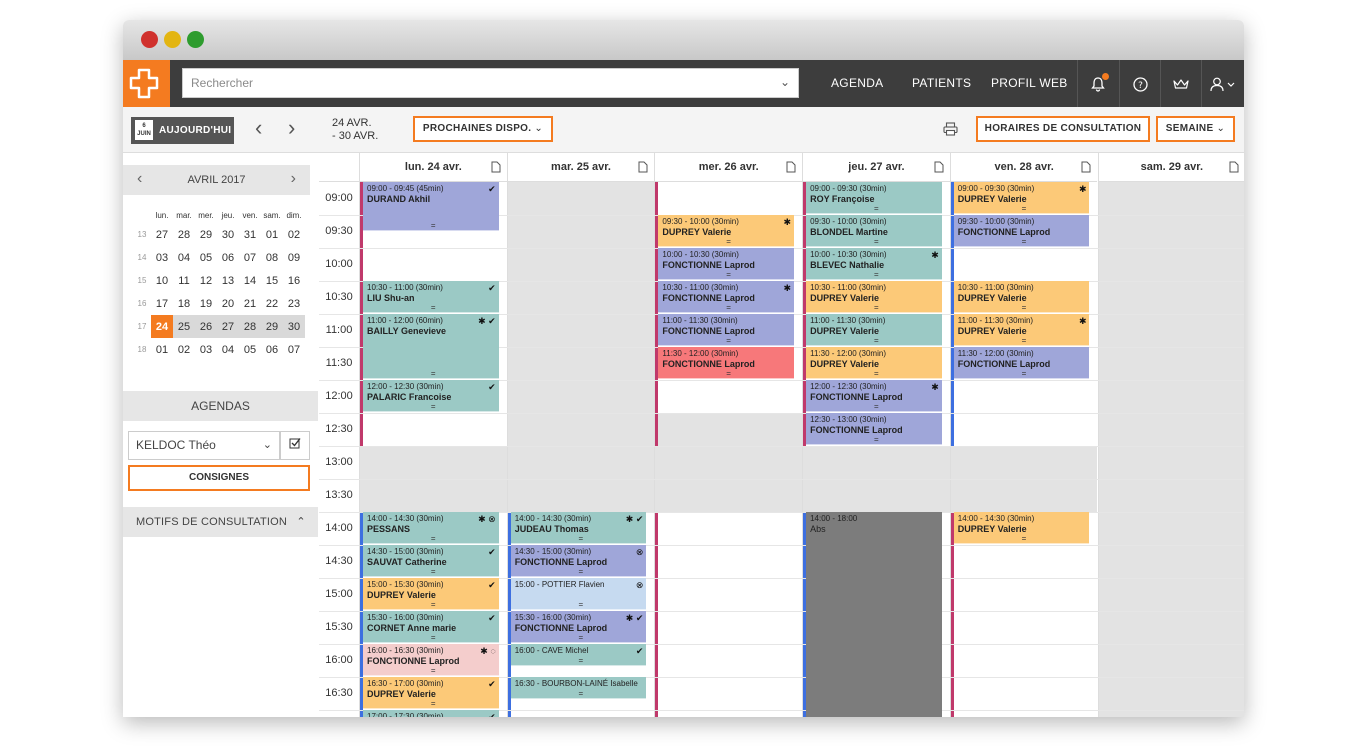  What do you see at coordinates (146, 83) in the screenshot?
I see `keldoc-logo-icon` at bounding box center [146, 83].